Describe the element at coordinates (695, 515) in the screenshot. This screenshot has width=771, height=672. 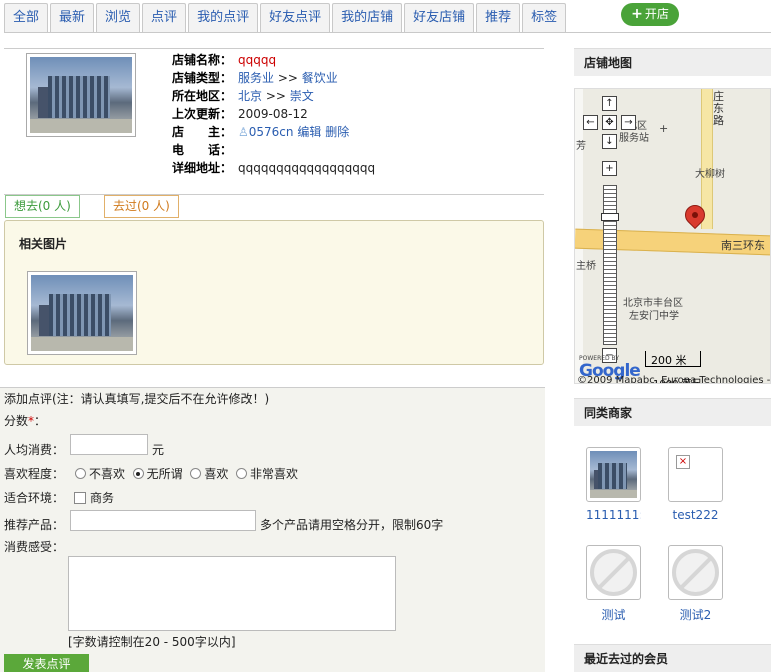
I see `peer-shop-name: test222` at that location.